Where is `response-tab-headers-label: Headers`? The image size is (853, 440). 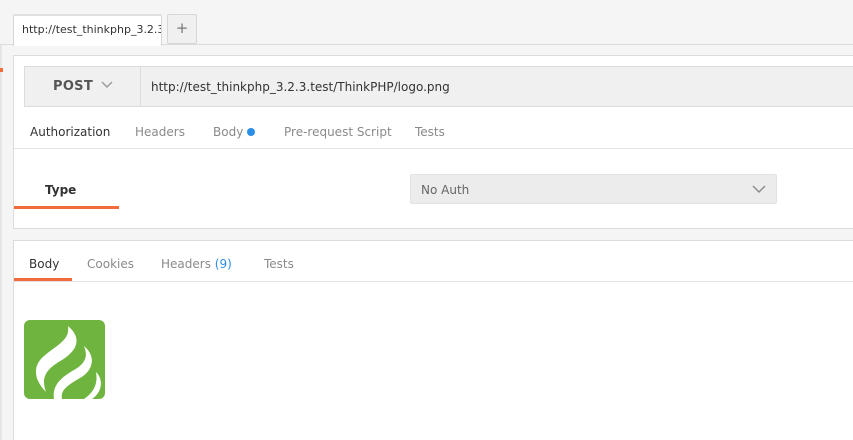 response-tab-headers-label: Headers is located at coordinates (186, 264).